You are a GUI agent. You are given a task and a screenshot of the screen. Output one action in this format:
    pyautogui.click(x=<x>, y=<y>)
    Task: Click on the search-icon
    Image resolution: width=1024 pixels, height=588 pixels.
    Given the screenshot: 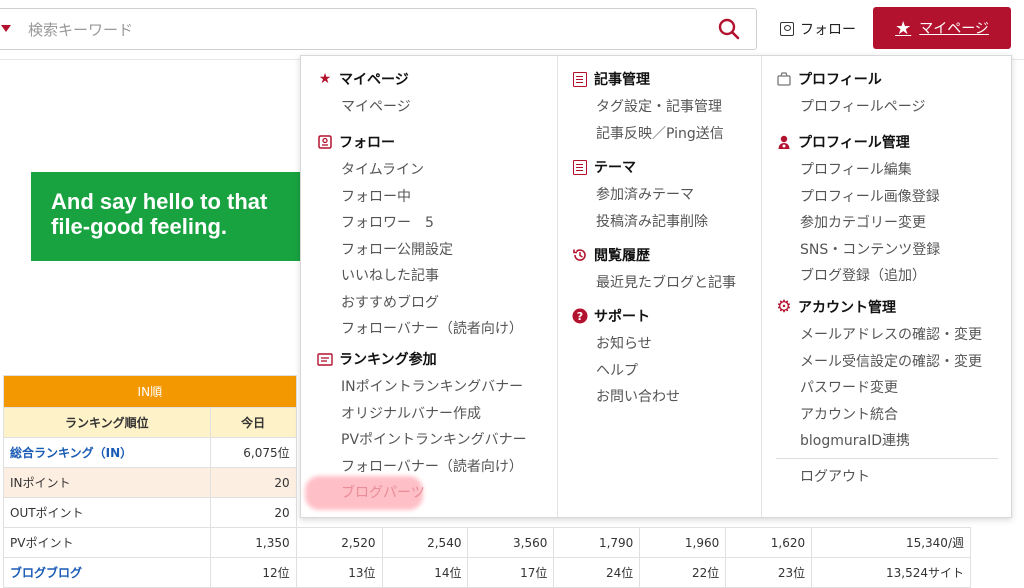 What is the action you would take?
    pyautogui.click(x=729, y=29)
    